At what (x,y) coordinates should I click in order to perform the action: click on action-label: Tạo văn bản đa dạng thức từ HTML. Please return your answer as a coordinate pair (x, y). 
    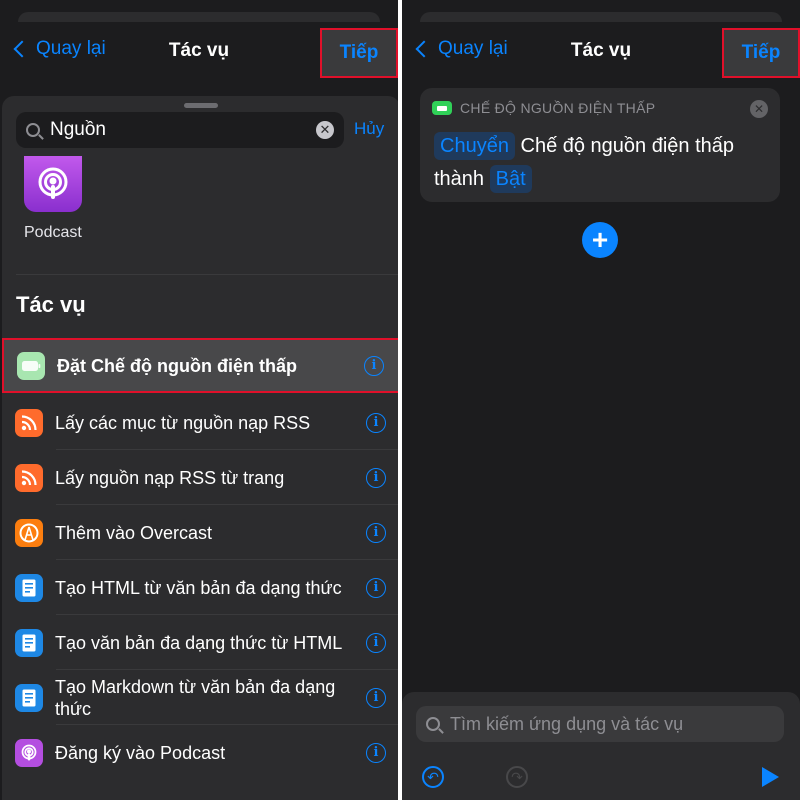
    Looking at the image, I should click on (199, 642).